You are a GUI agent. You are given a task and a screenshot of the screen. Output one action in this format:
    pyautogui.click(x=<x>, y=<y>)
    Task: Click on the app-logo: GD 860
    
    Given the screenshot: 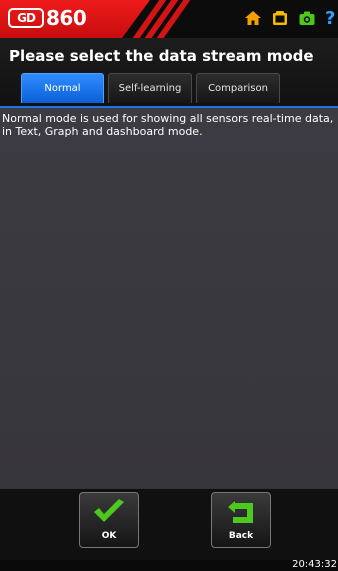 What is the action you would take?
    pyautogui.click(x=47, y=18)
    